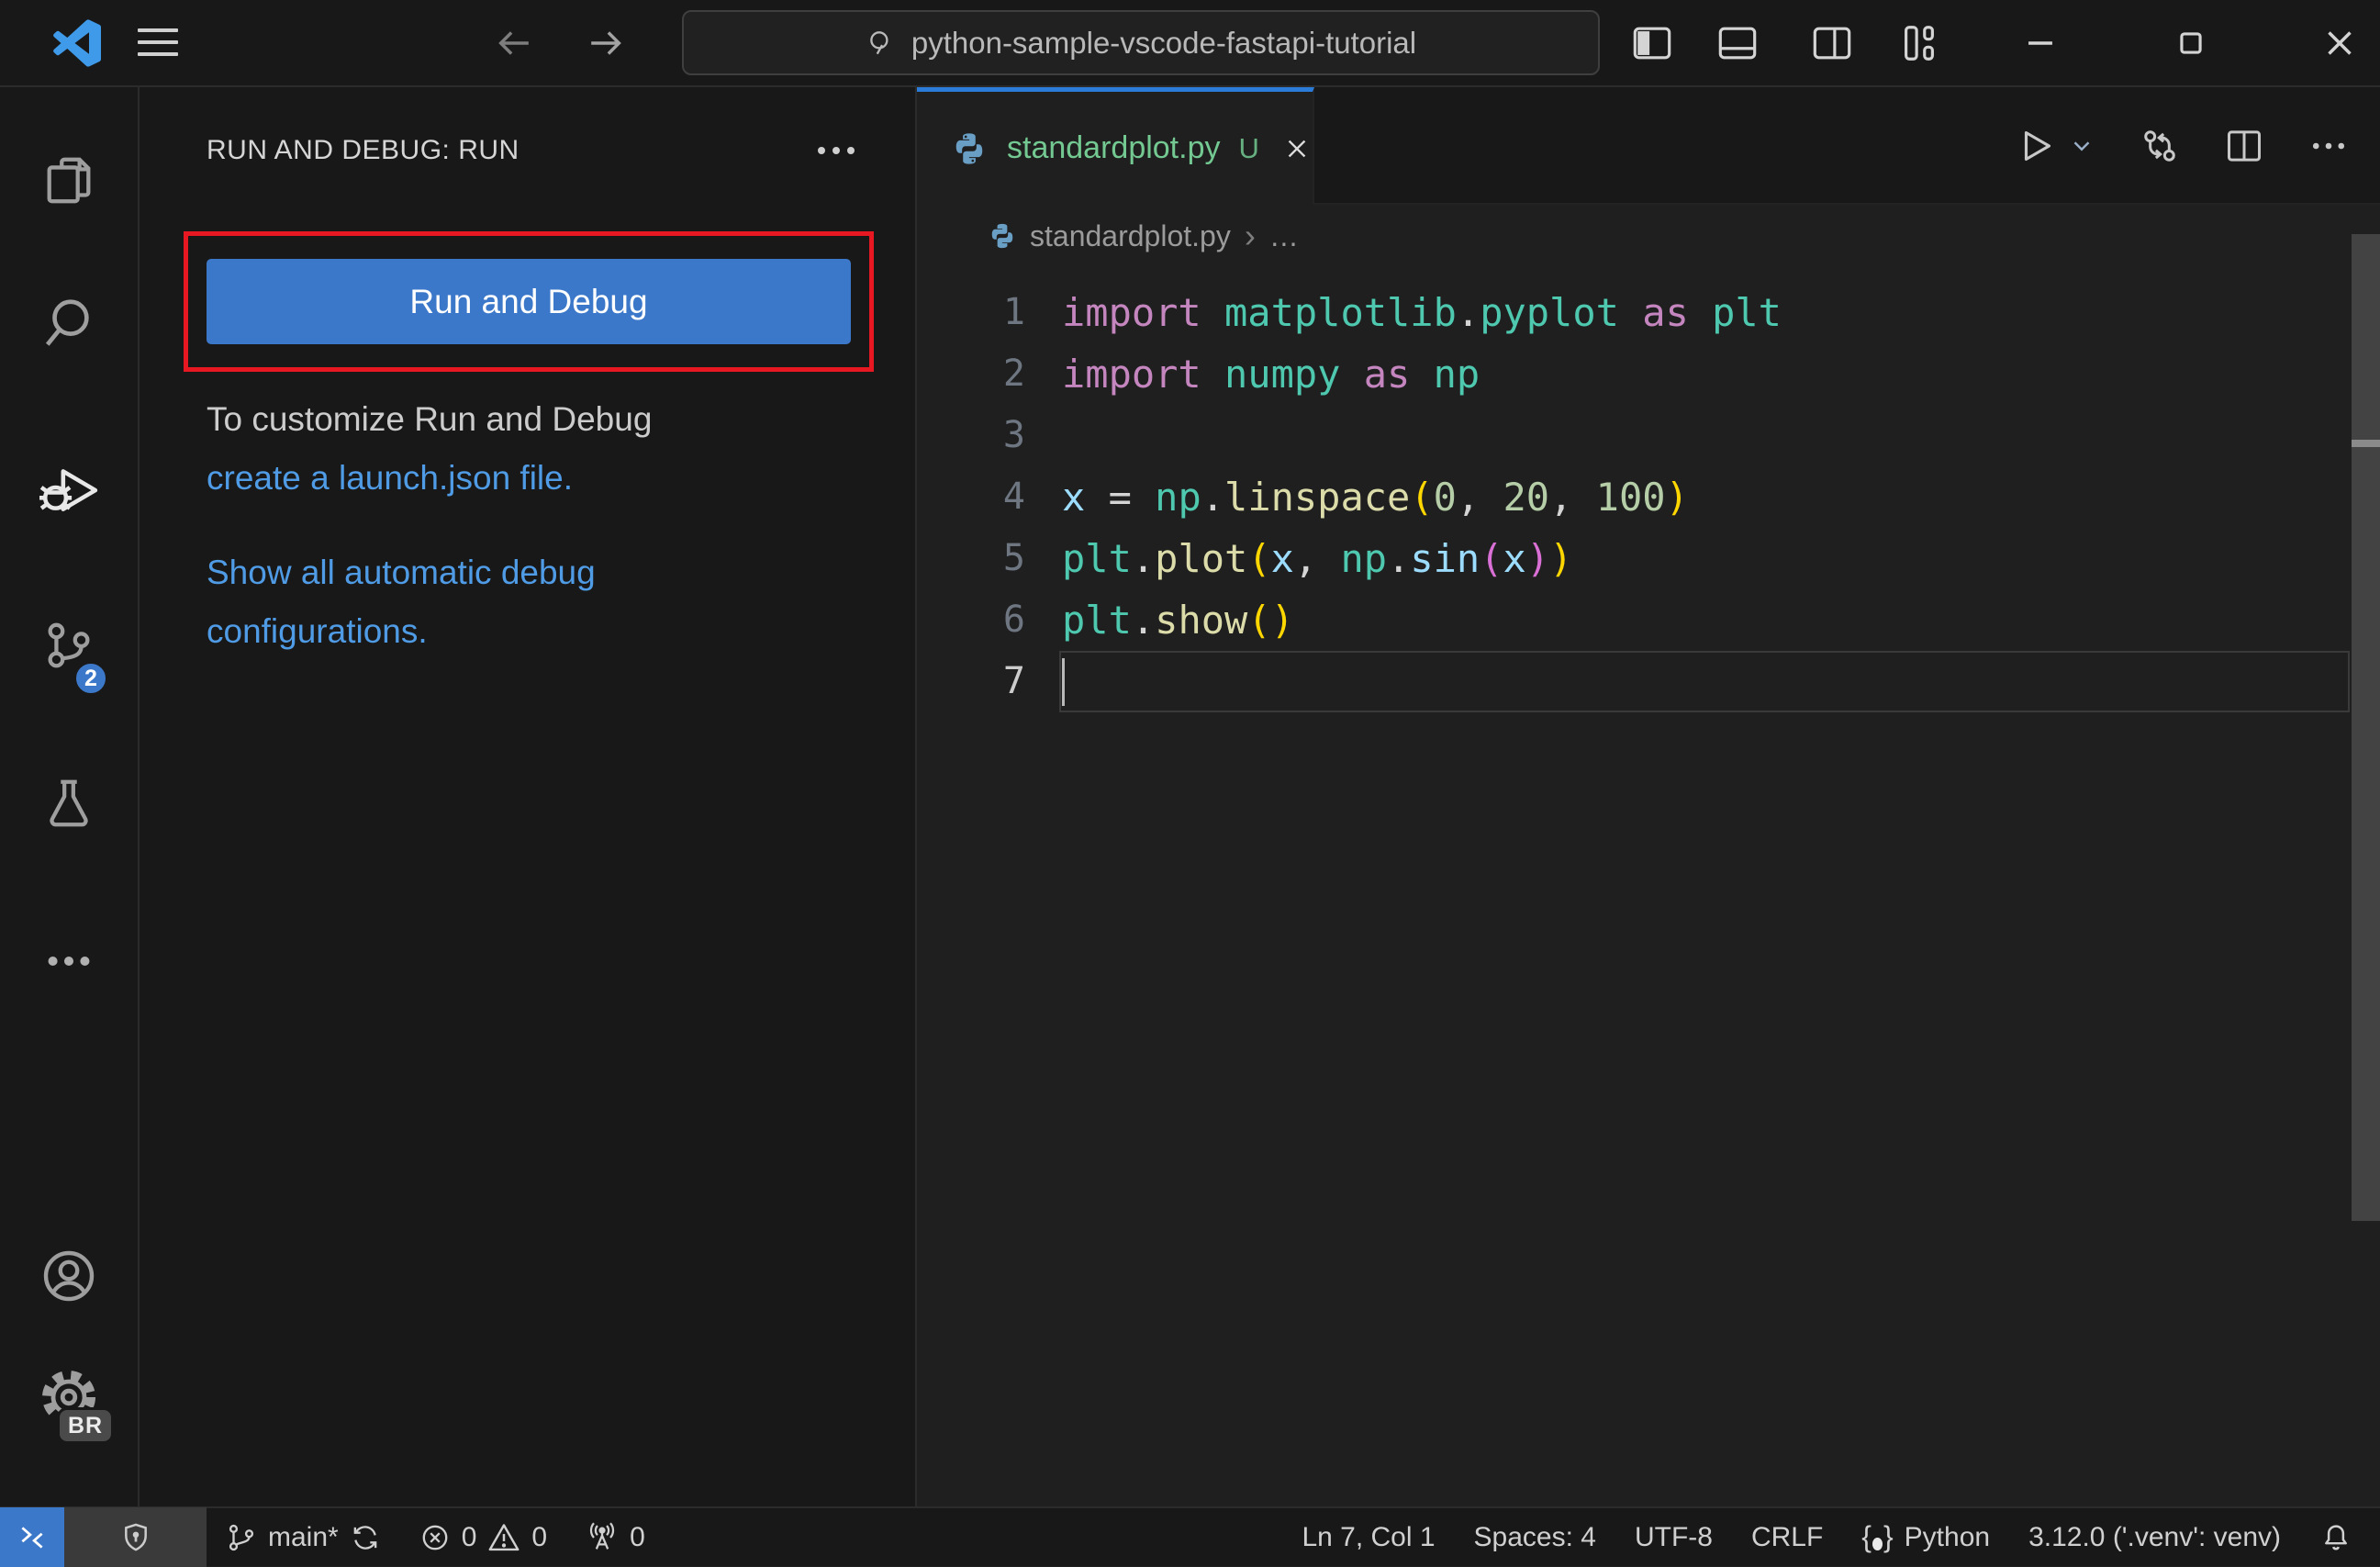 The image size is (2380, 1567). What do you see at coordinates (2335, 1537) in the screenshot?
I see `bell-icon` at bounding box center [2335, 1537].